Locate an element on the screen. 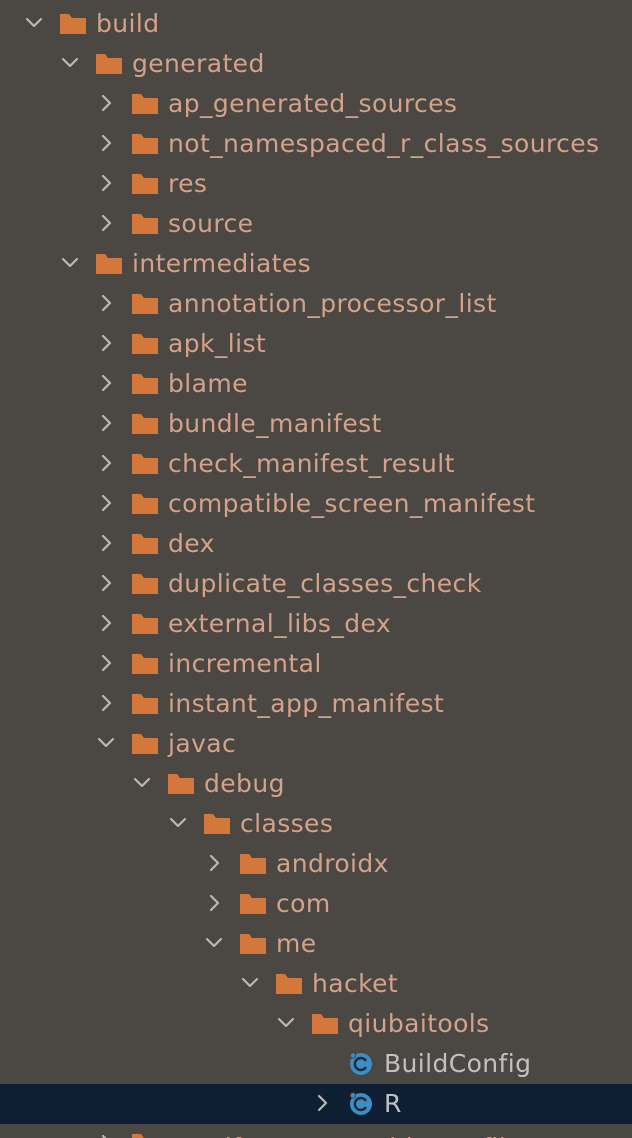 The image size is (632, 1138). tree-item-label: external_libs_dex is located at coordinates (280, 623).